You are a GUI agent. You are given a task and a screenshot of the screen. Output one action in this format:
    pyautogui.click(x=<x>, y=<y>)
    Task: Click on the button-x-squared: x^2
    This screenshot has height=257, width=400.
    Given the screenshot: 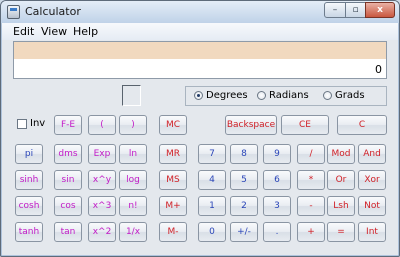 What is the action you would take?
    pyautogui.click(x=102, y=232)
    